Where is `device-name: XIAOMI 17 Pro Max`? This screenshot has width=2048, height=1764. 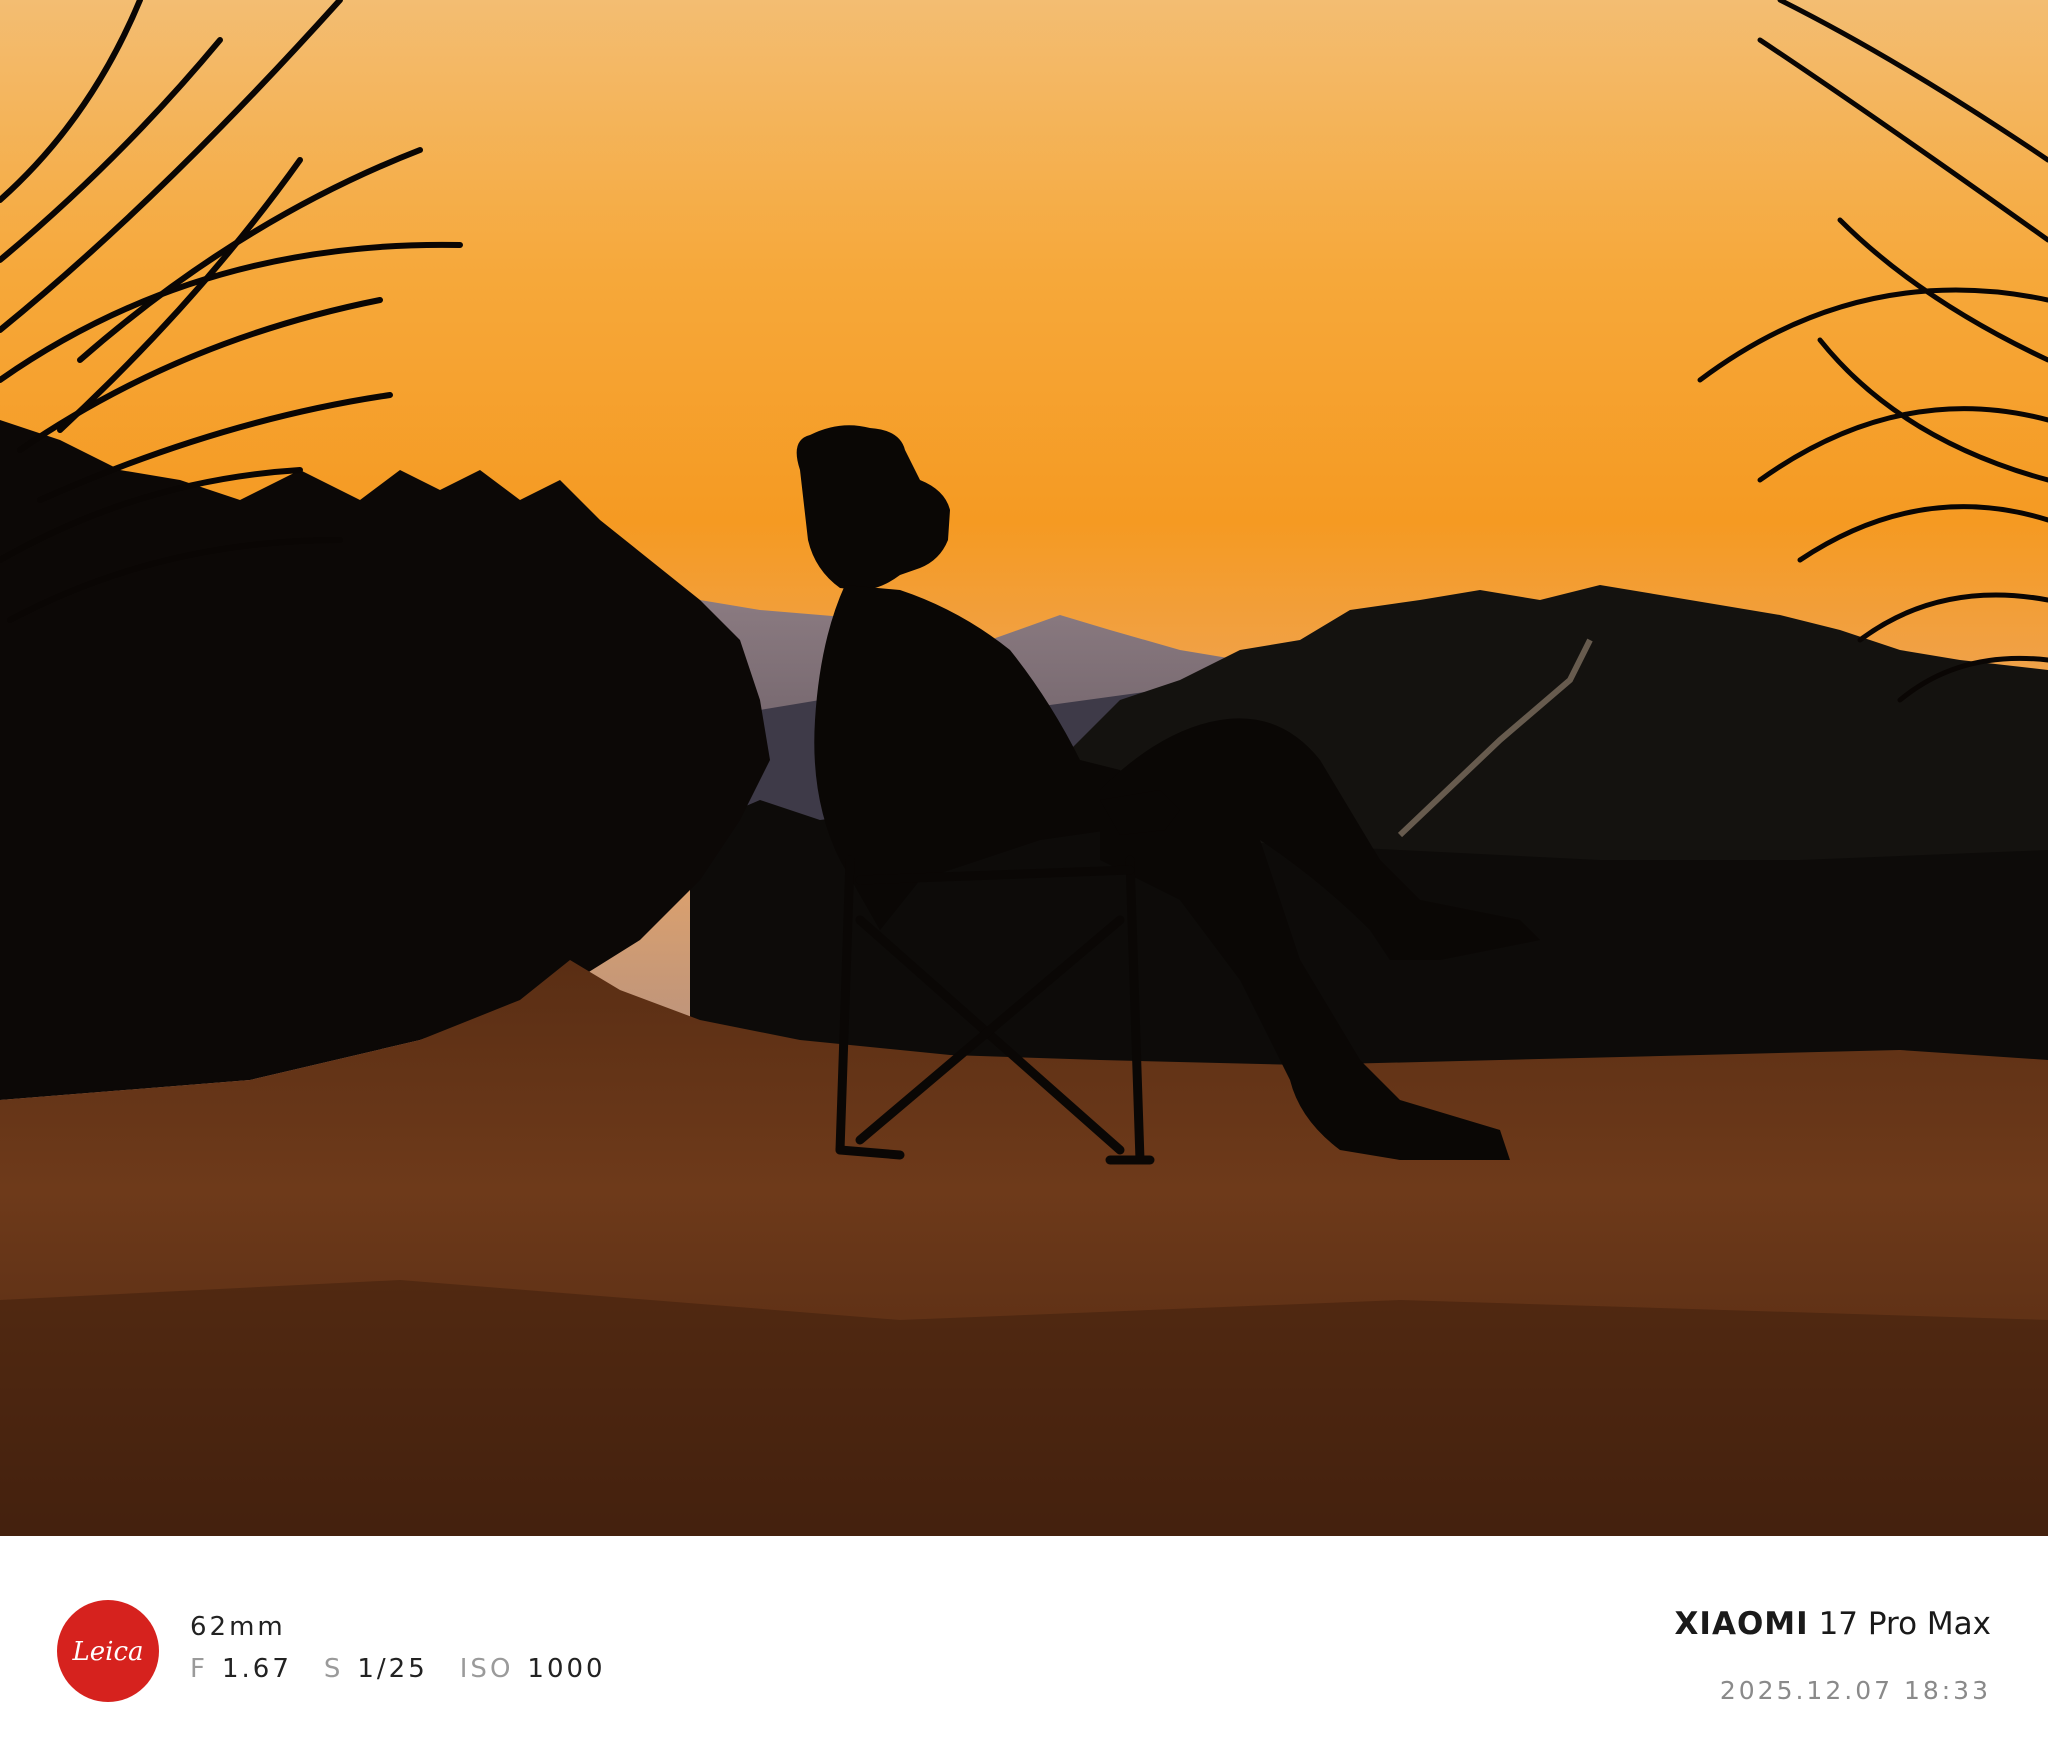
device-name: XIAOMI 17 Pro Max is located at coordinates (1833, 1624).